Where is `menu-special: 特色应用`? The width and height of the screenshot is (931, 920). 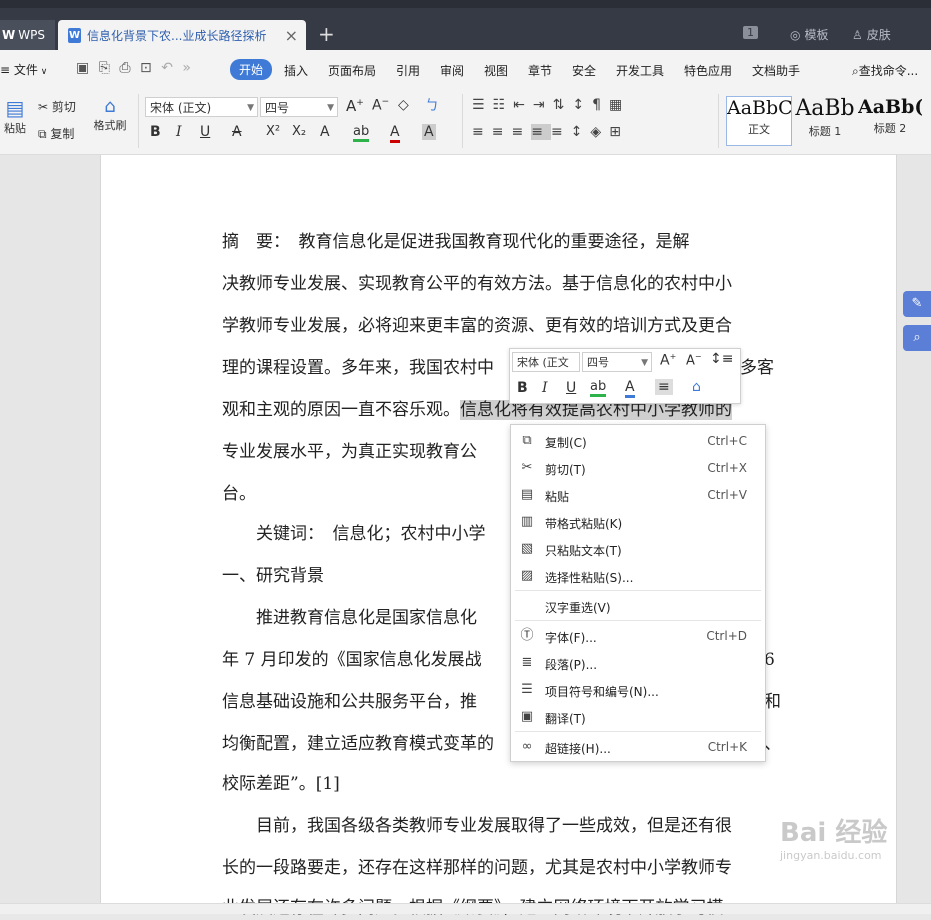
menu-special: 特色应用 is located at coordinates (708, 70).